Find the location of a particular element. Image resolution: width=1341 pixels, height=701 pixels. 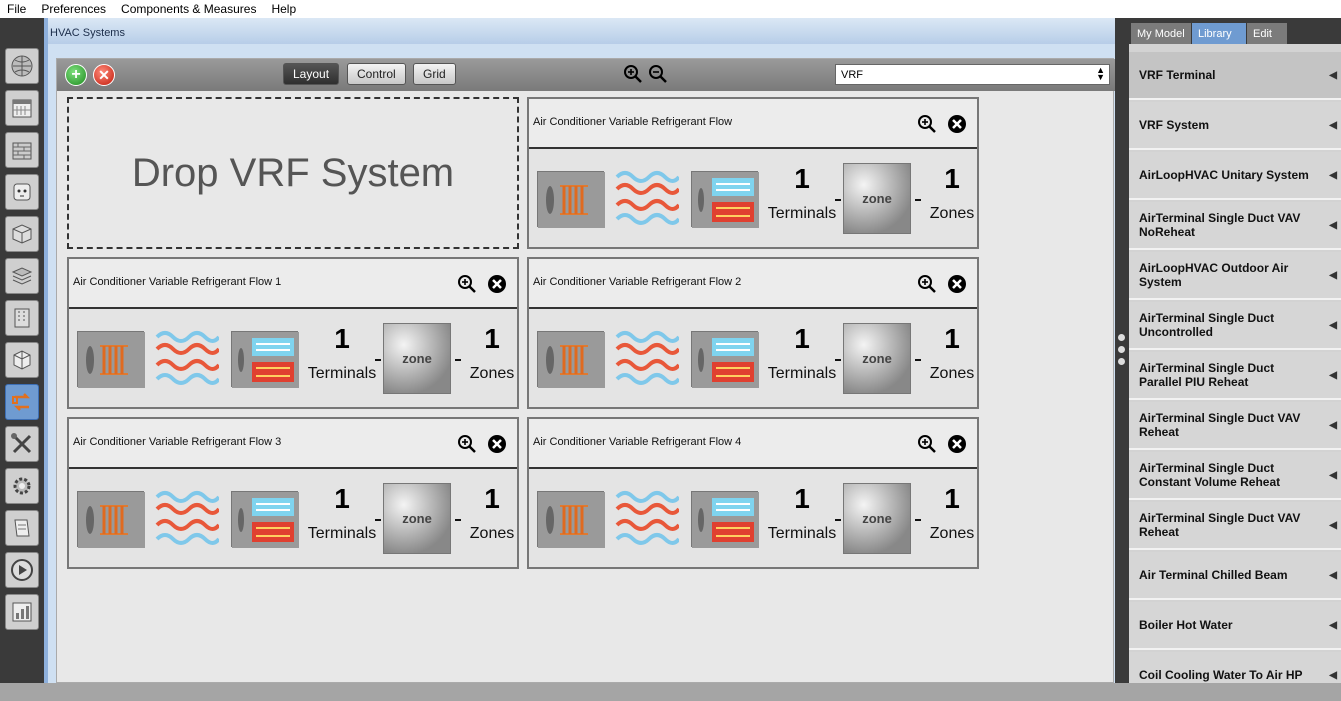

remove-system-button: ✕ is located at coordinates (104, 75).